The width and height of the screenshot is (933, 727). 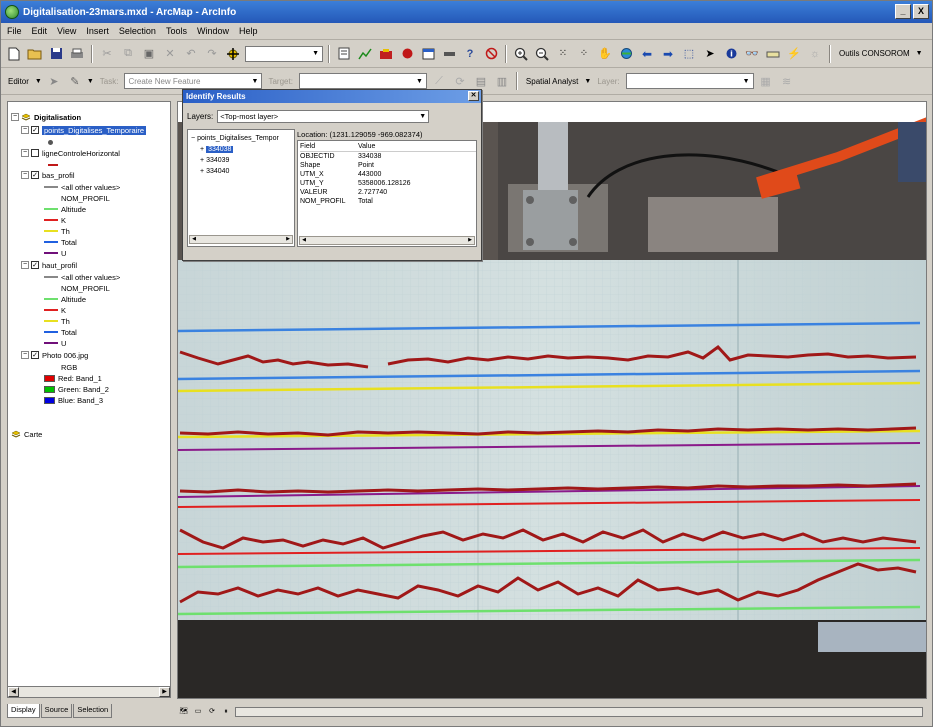 What do you see at coordinates (84, 130) in the screenshot?
I see `layer-points-digitalises: − ✓ points_Digitalises_Temporaire` at bounding box center [84, 130].